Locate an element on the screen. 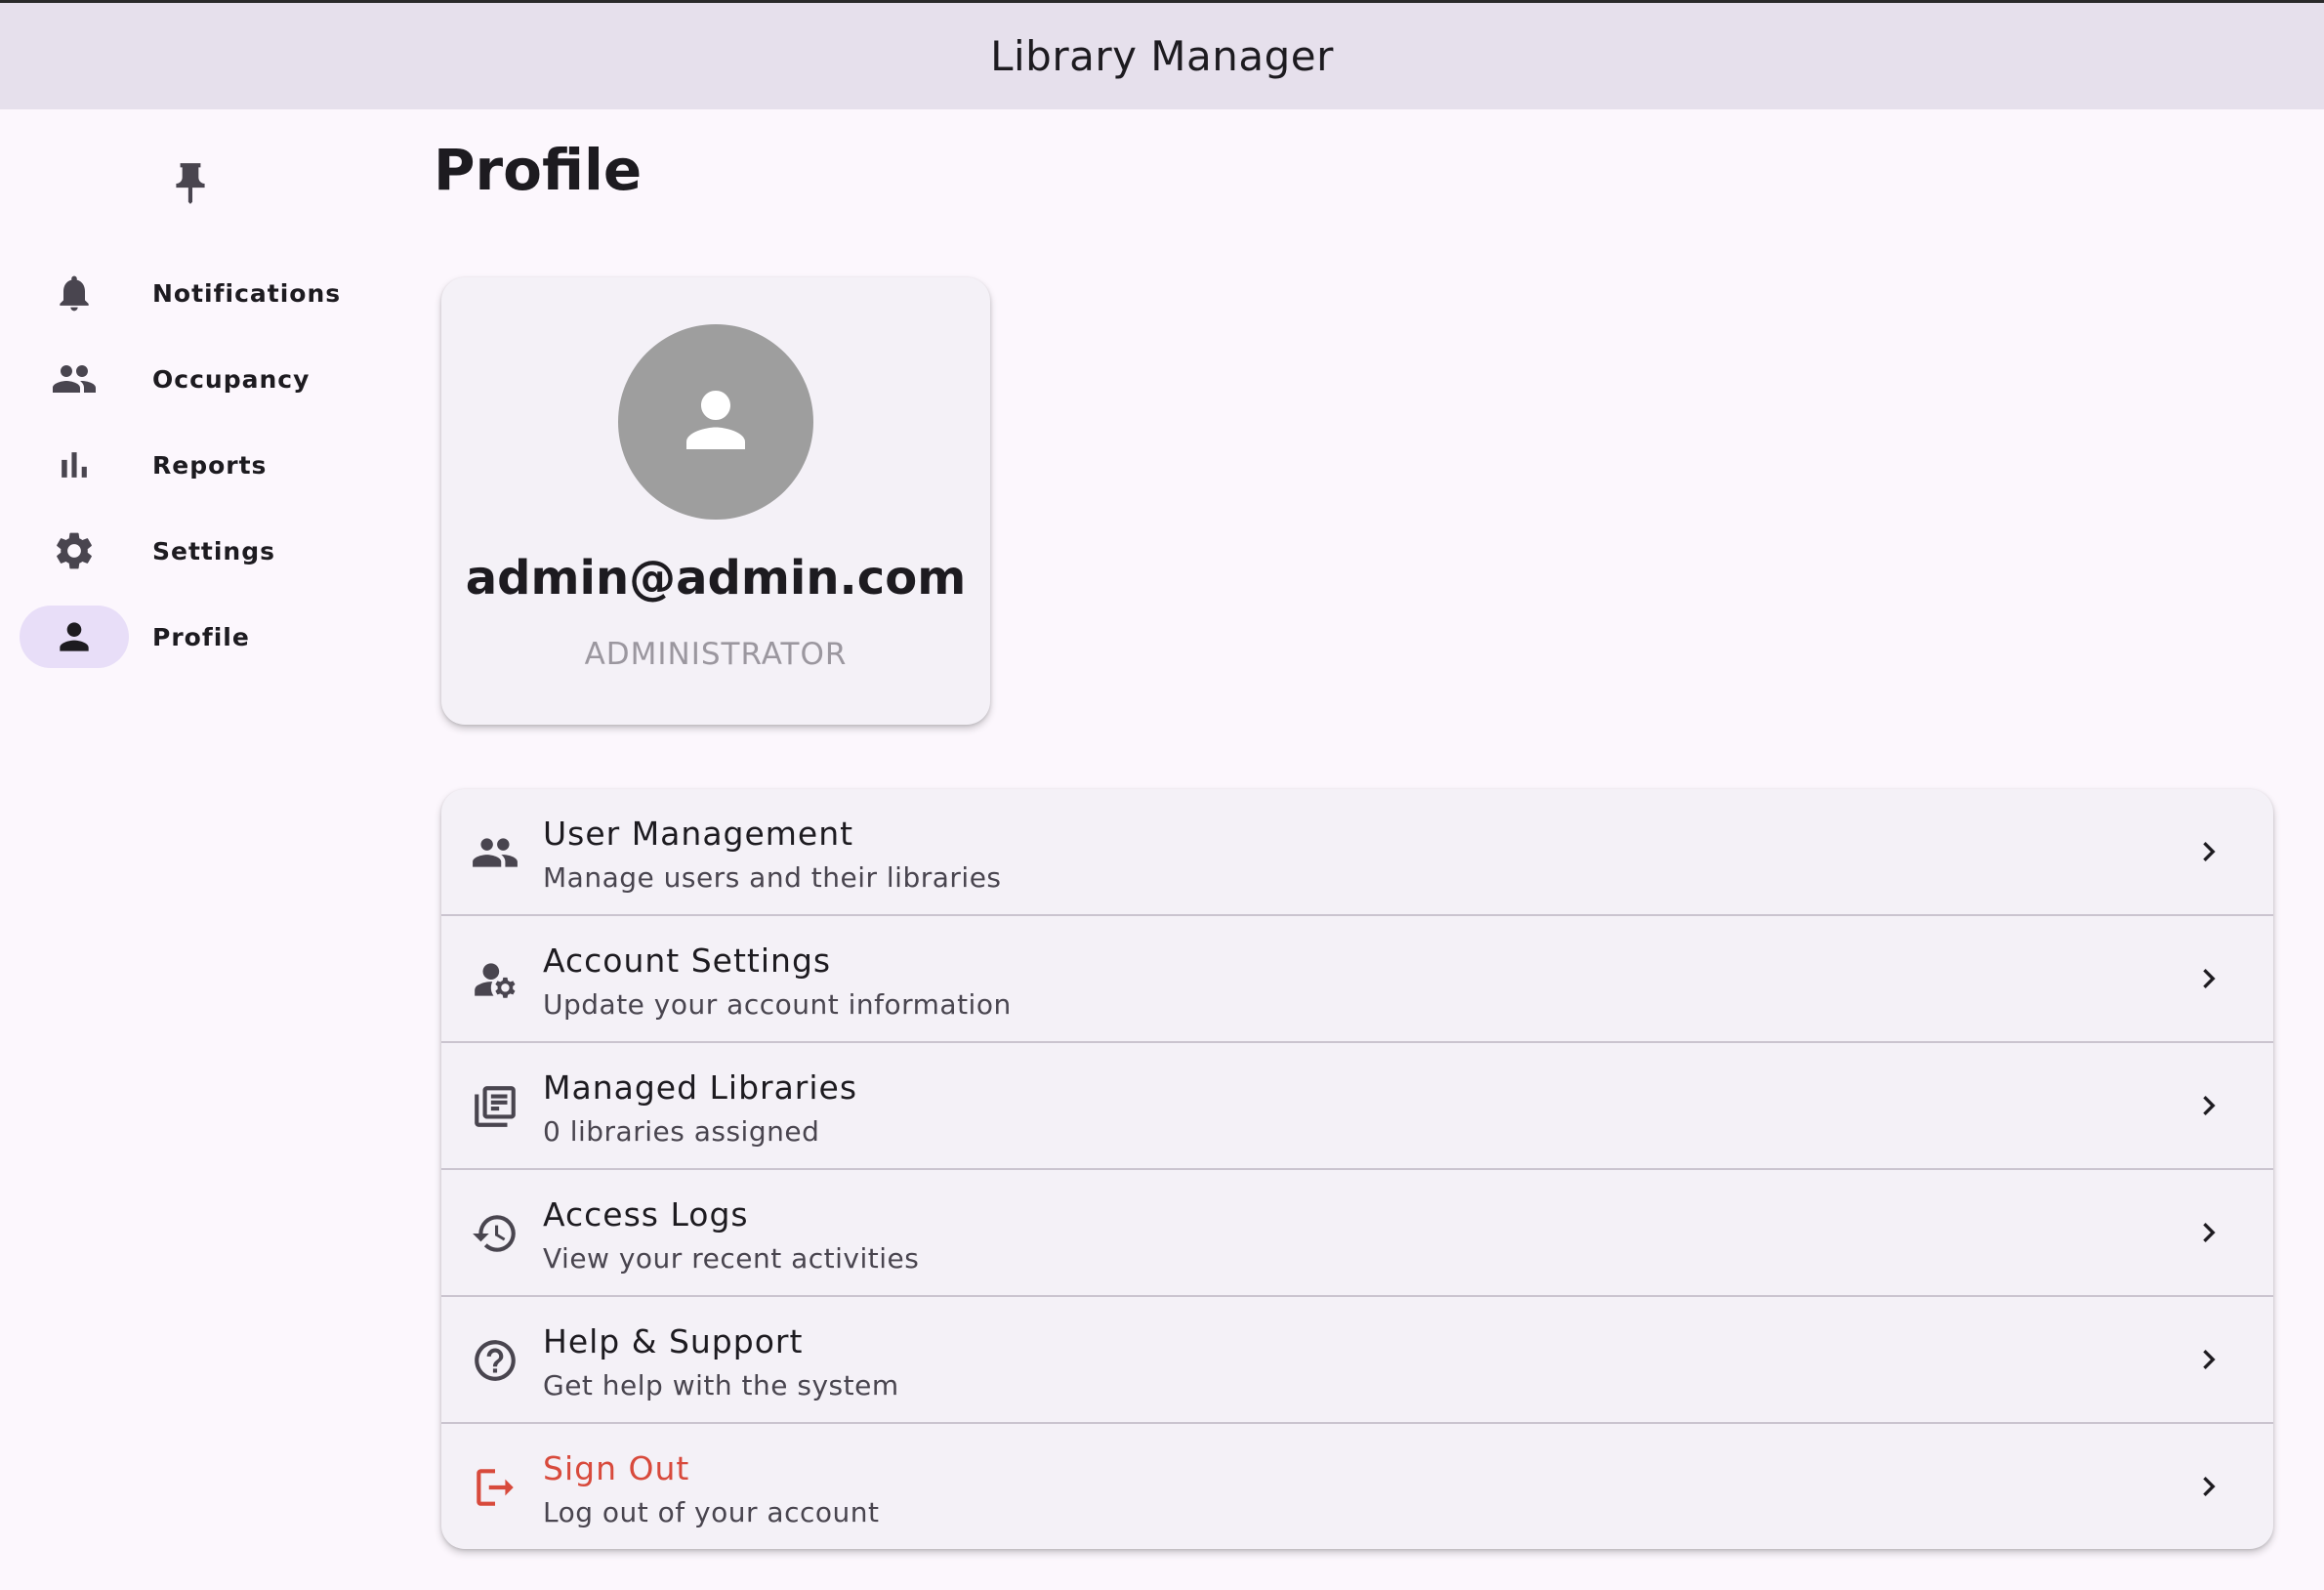  sidebar-item-settings: Settings is located at coordinates (195, 551).